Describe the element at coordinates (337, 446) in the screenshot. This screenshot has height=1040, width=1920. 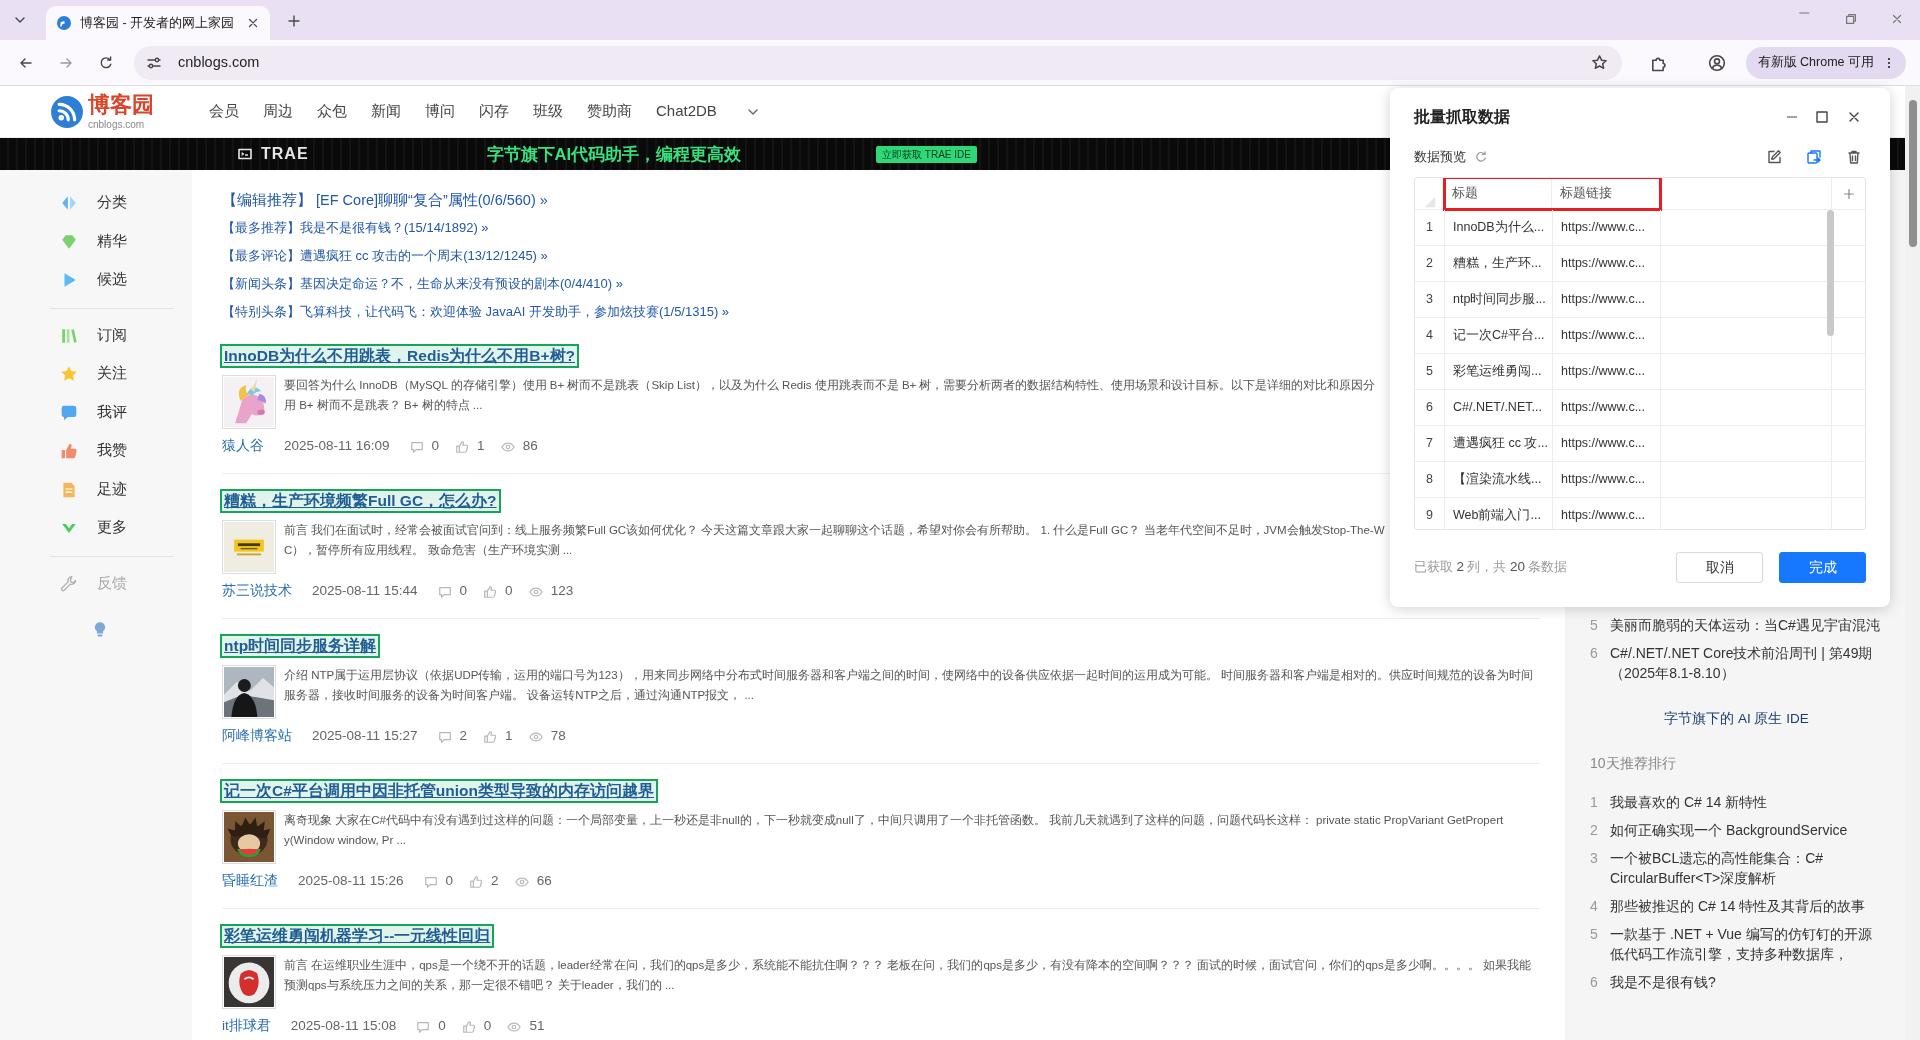
I see `post-date: 2025-08-11 16:09` at that location.